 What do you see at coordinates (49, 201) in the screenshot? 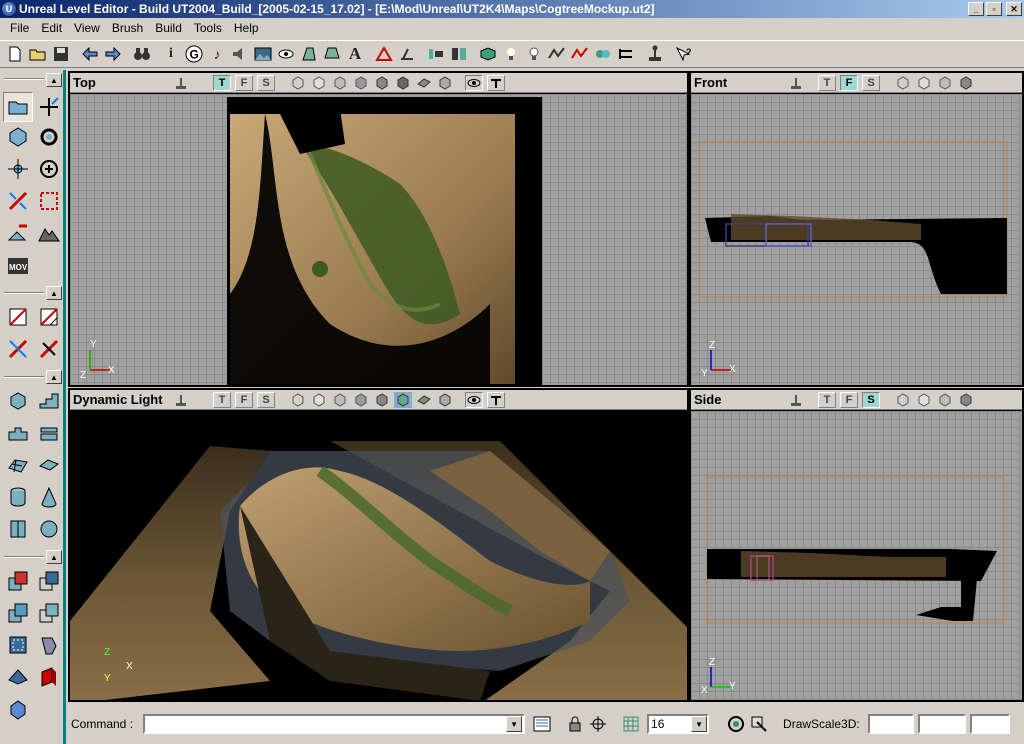
I see `polygon-select-icon` at bounding box center [49, 201].